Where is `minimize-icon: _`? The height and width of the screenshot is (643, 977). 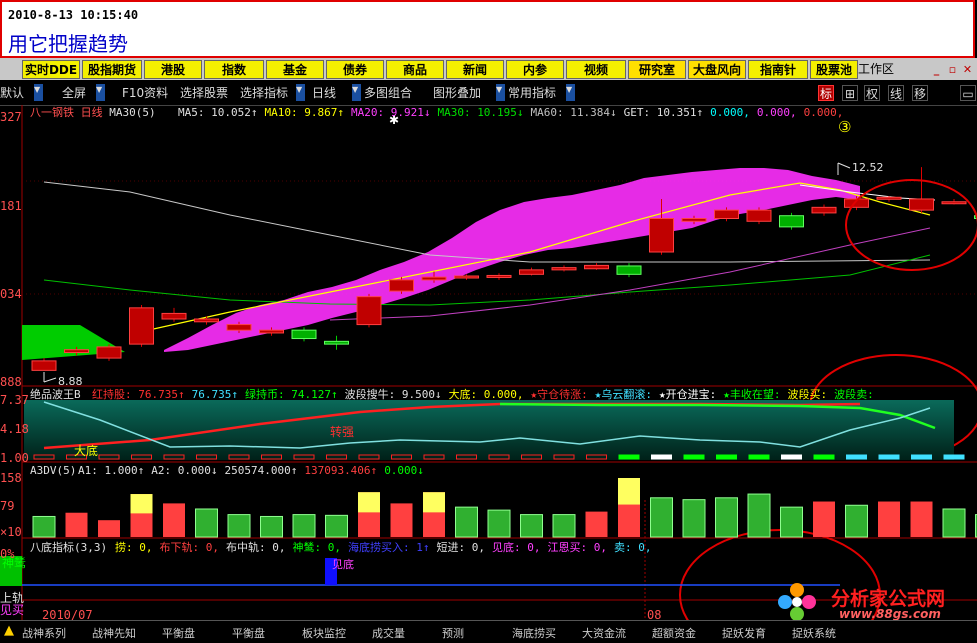
minimize-icon: _ is located at coordinates (936, 69).